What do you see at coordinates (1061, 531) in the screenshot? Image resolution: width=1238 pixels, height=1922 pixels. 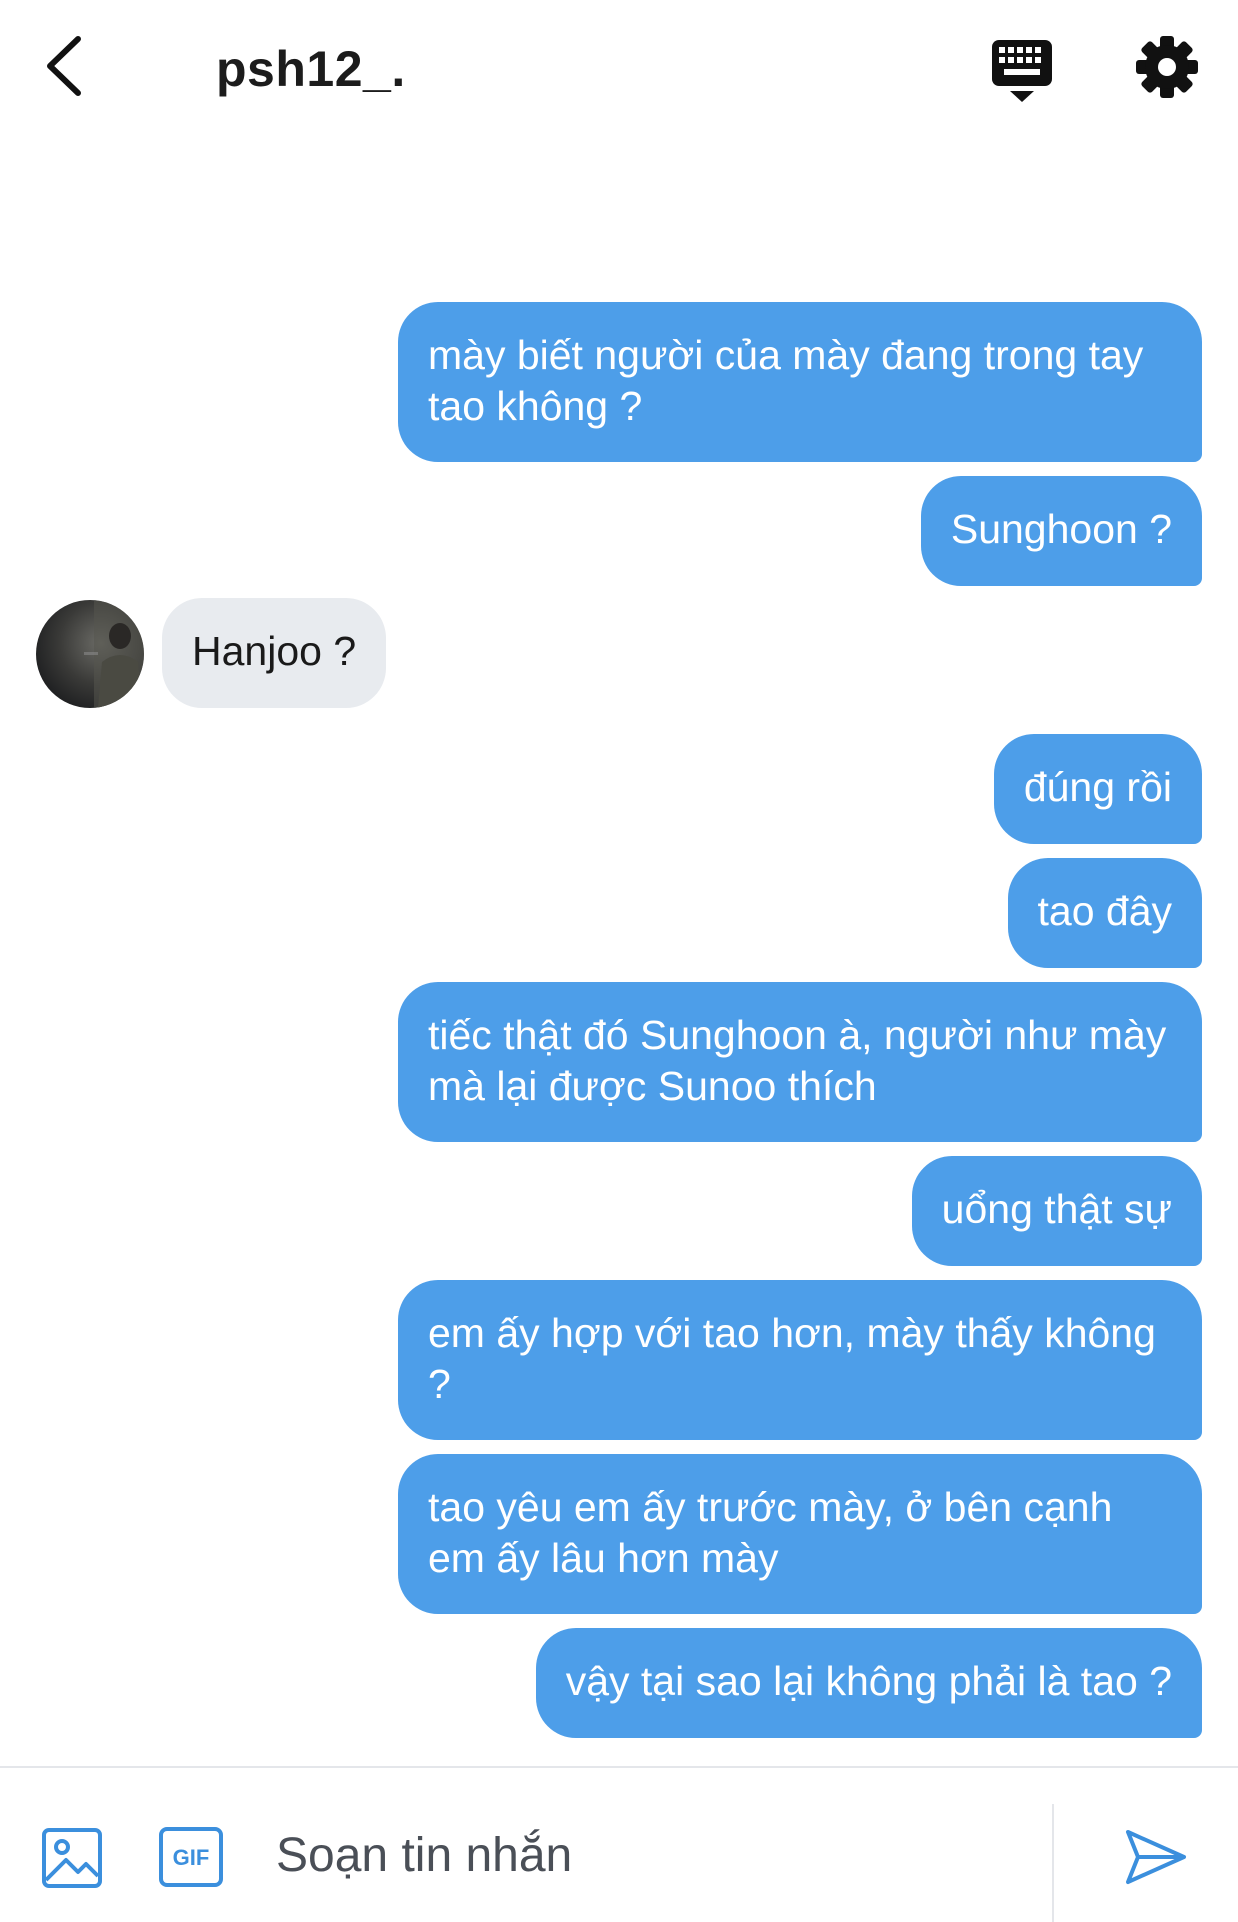 I see `message-bubble-outgoing: Sunghoon ?` at bounding box center [1061, 531].